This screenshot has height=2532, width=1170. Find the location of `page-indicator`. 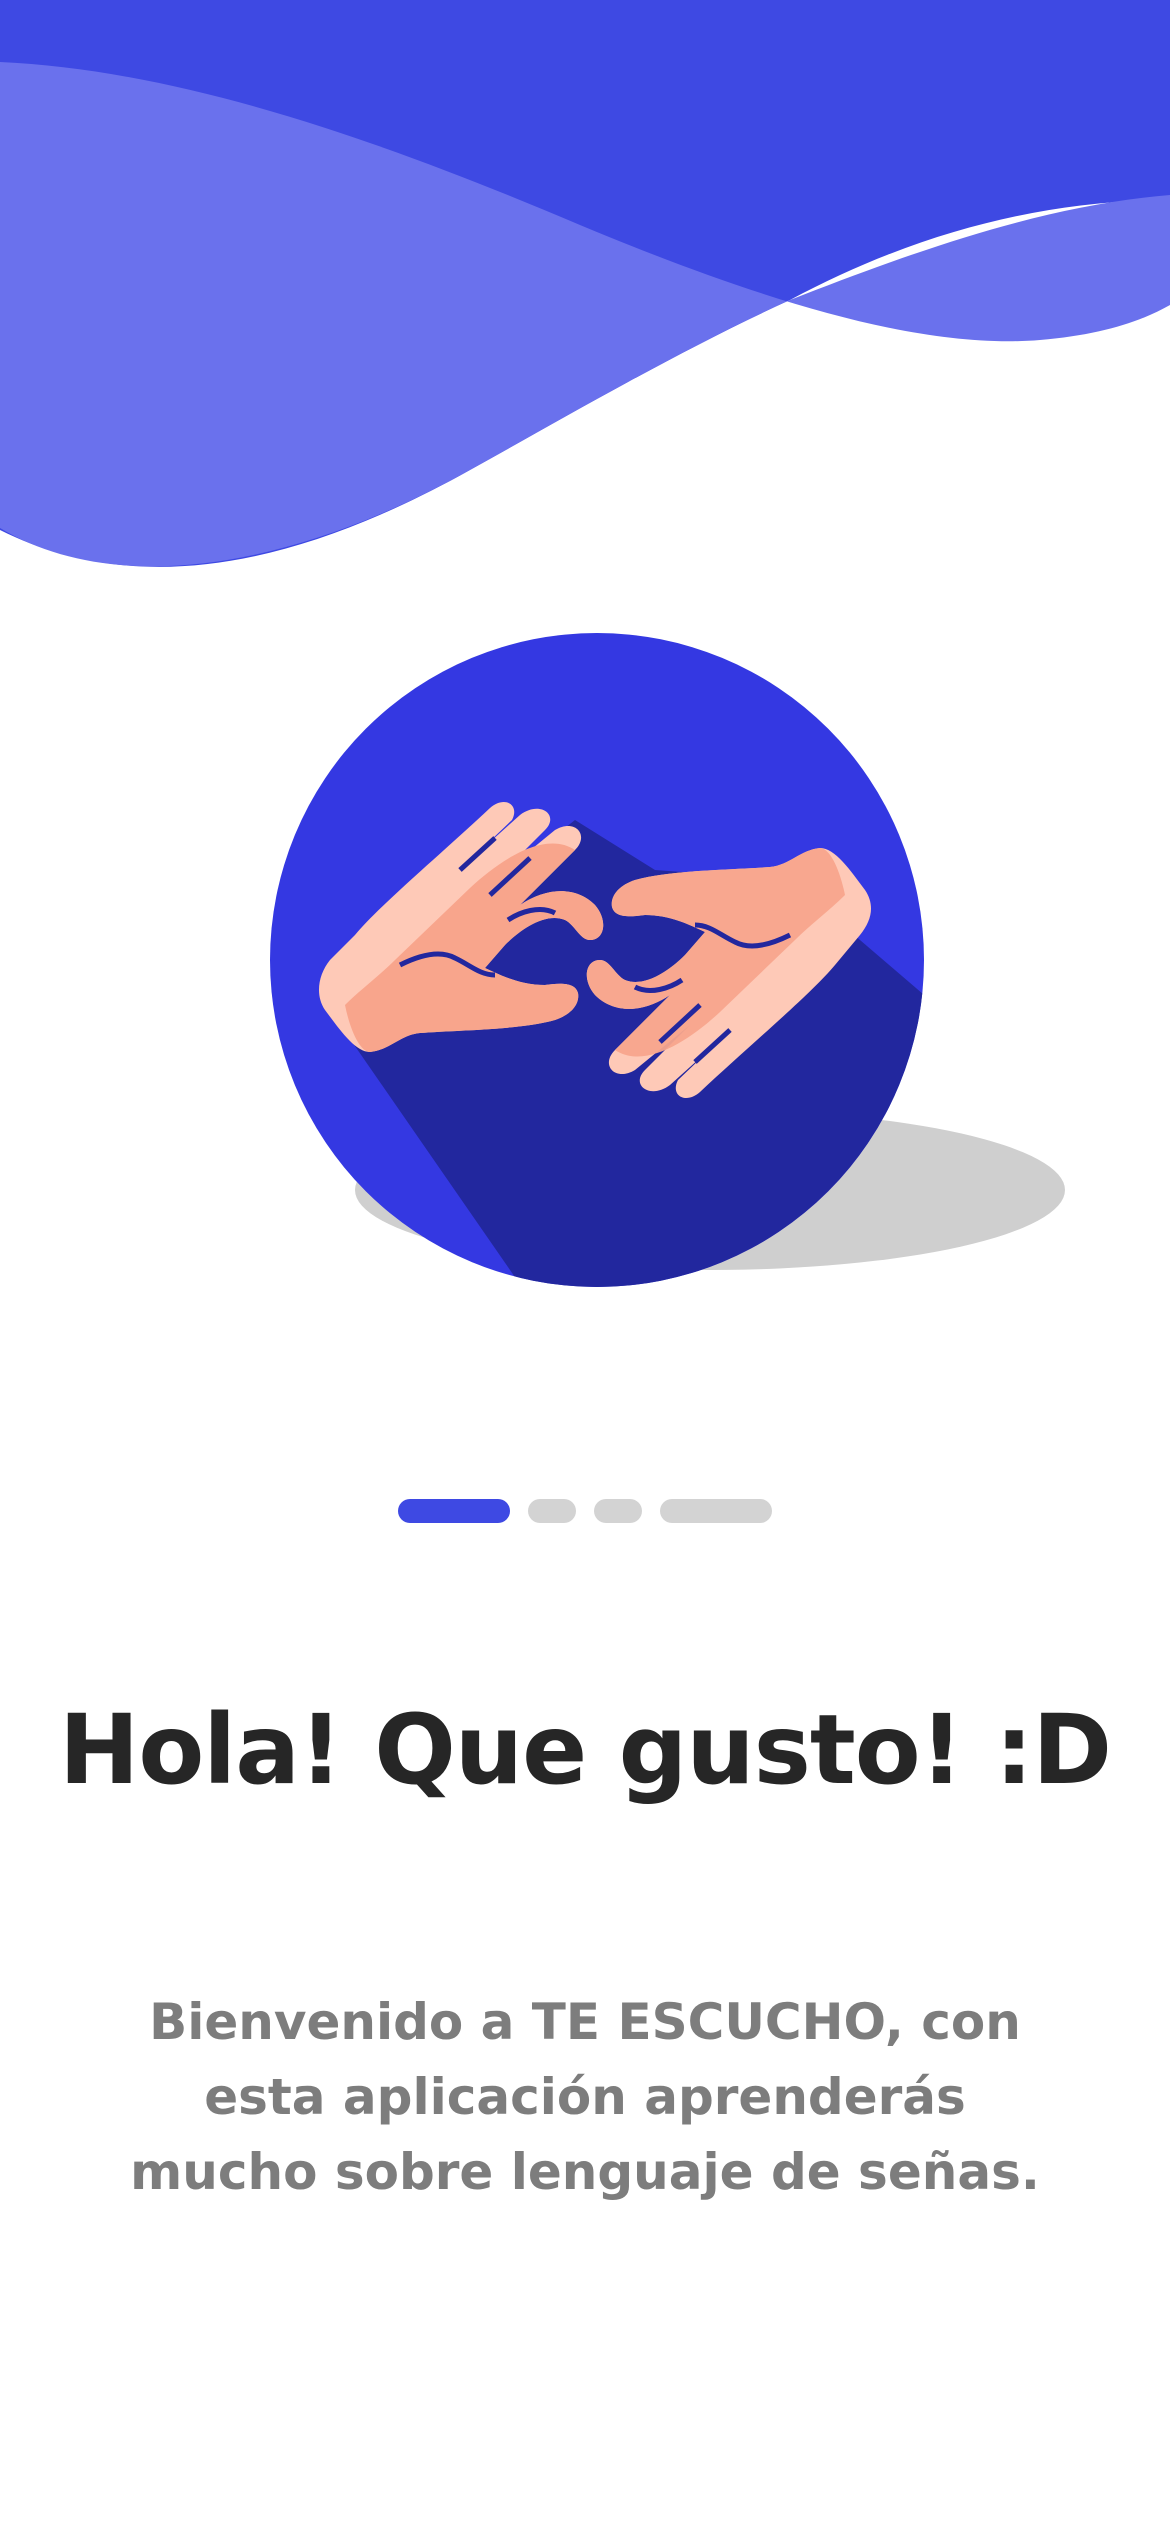

page-indicator is located at coordinates (585, 1511).